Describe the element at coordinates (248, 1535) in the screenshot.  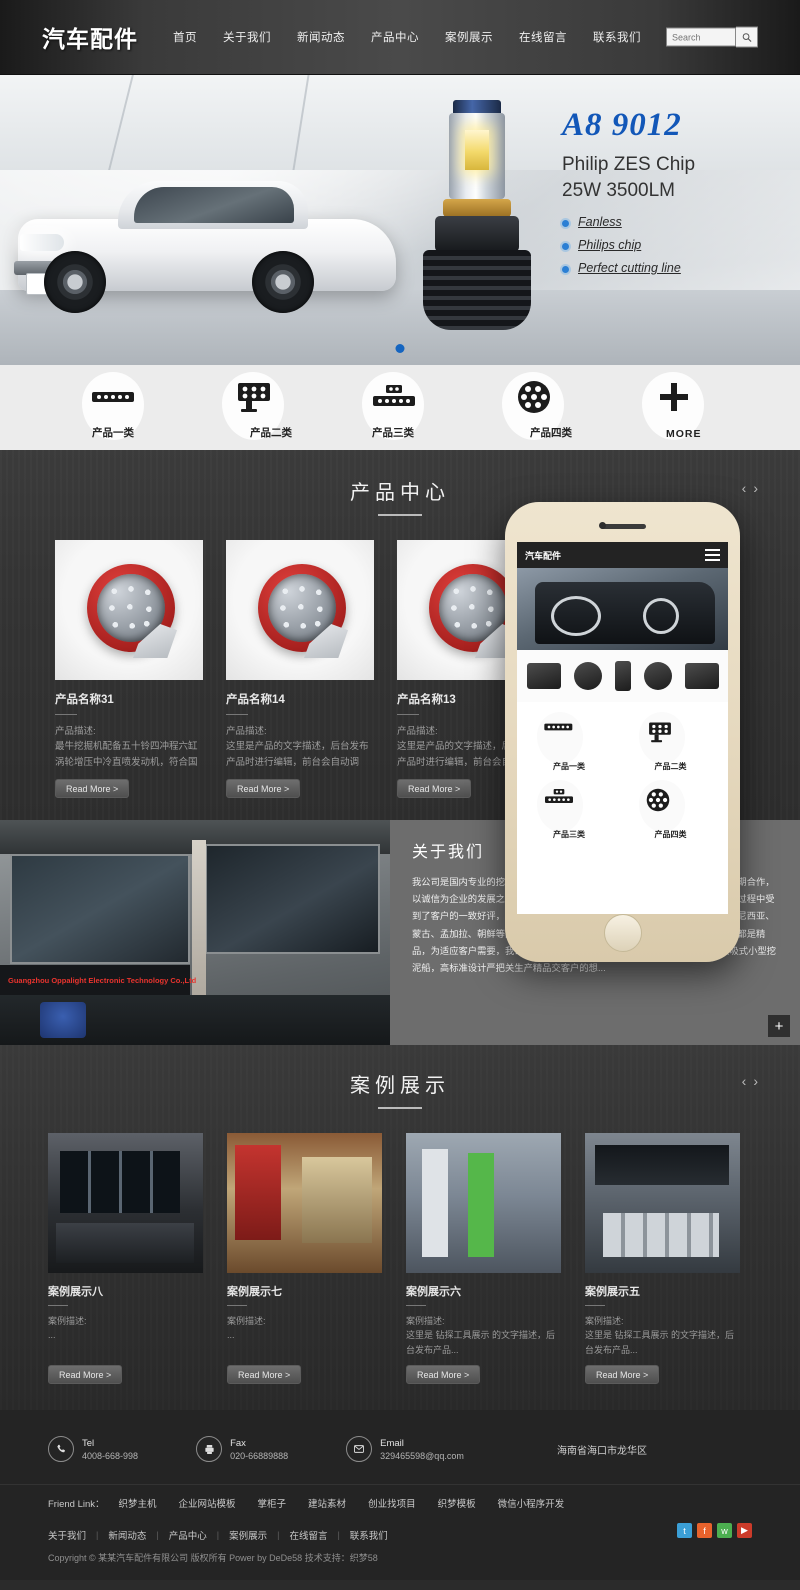
I see `footer-nav-cases: 案例展示` at that location.